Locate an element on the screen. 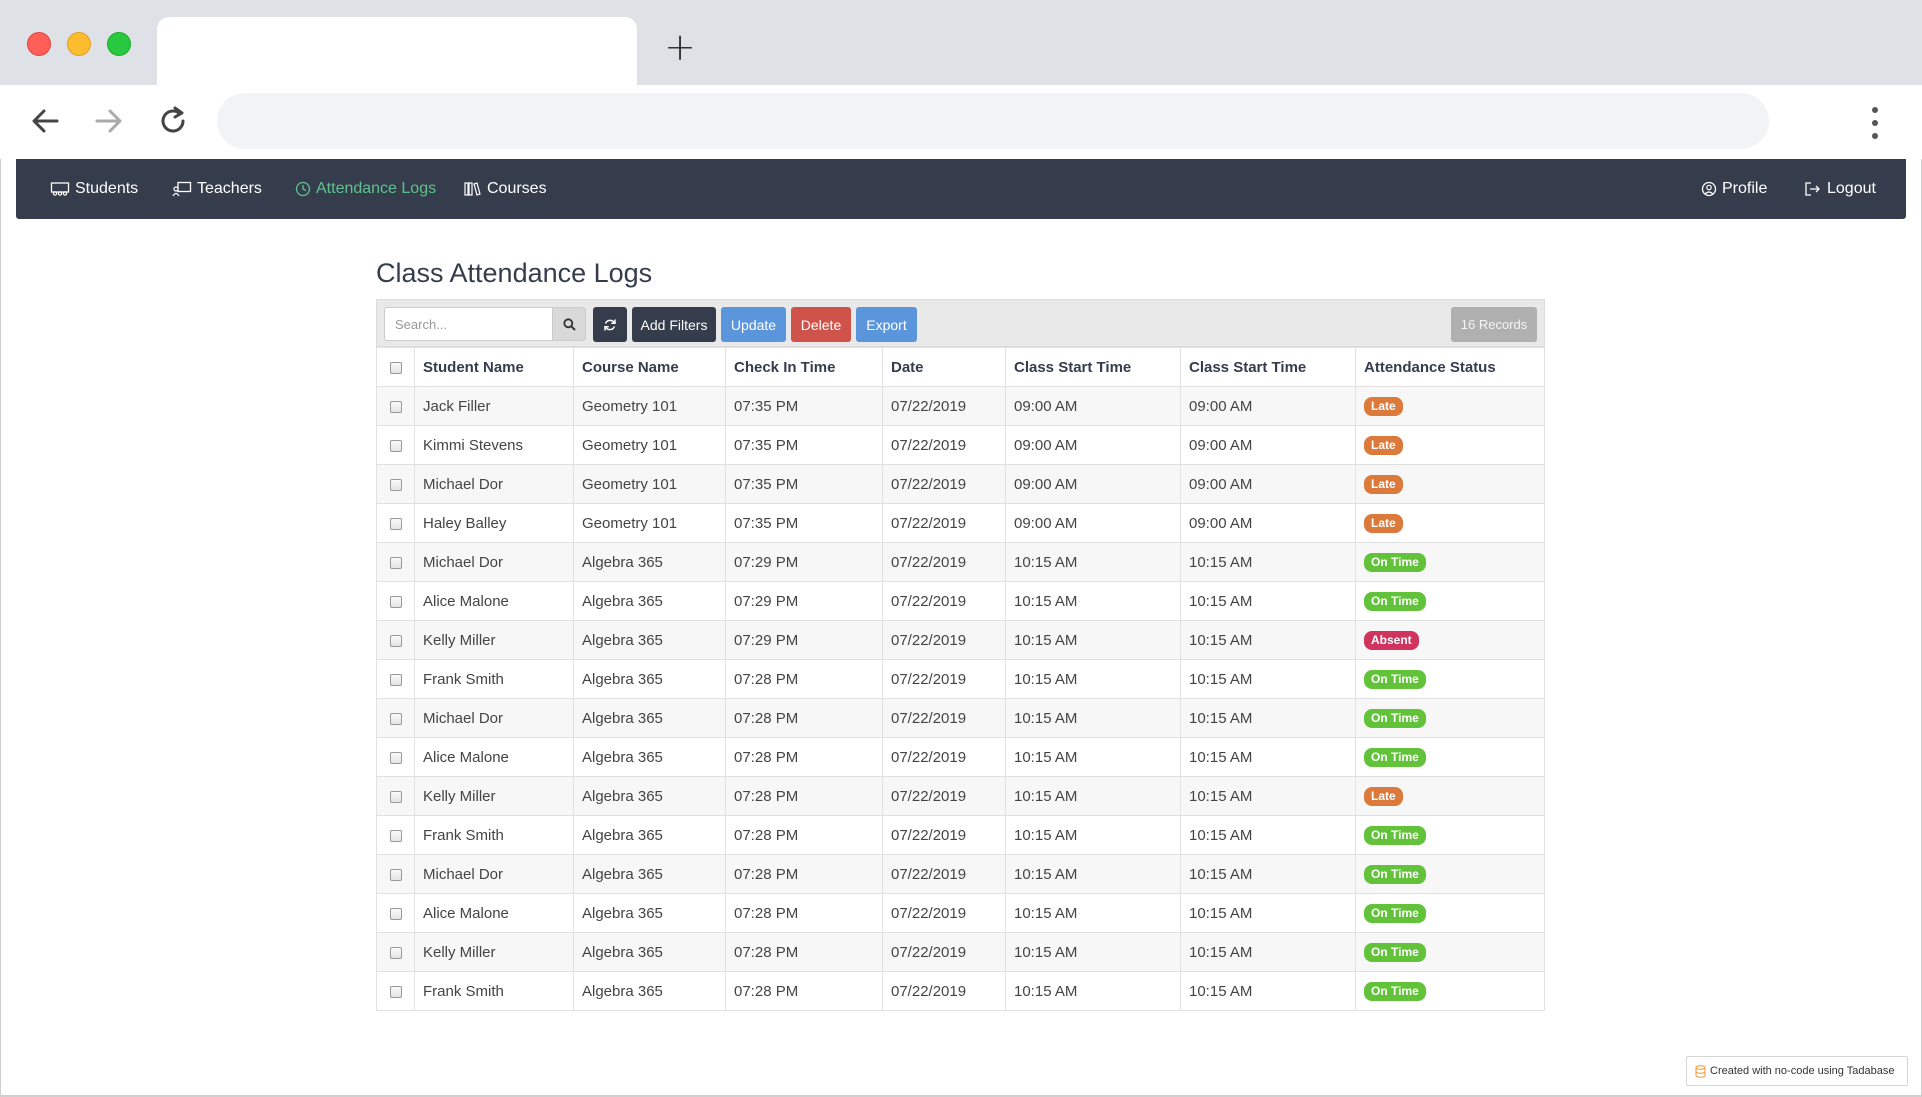 This screenshot has height=1097, width=1922. search-button is located at coordinates (569, 324).